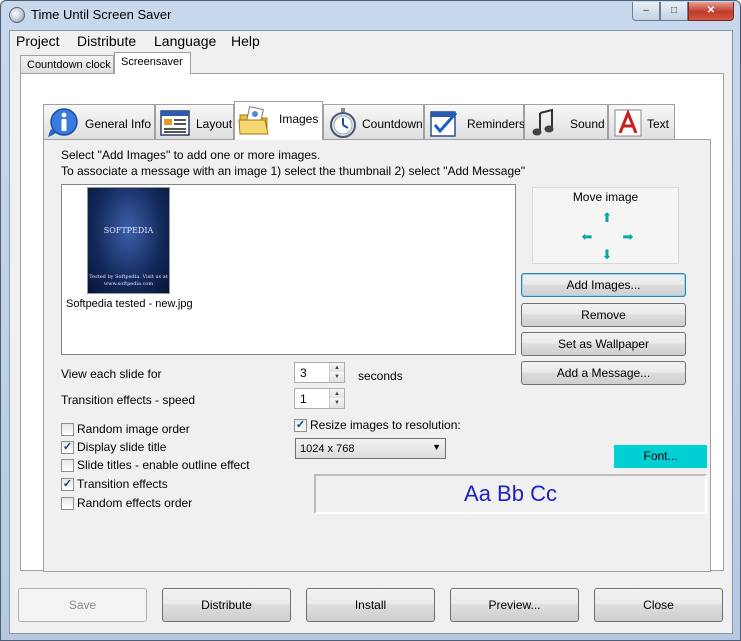 This screenshot has width=741, height=641. Describe the element at coordinates (17, 15) in the screenshot. I see `clock-app-icon` at that location.